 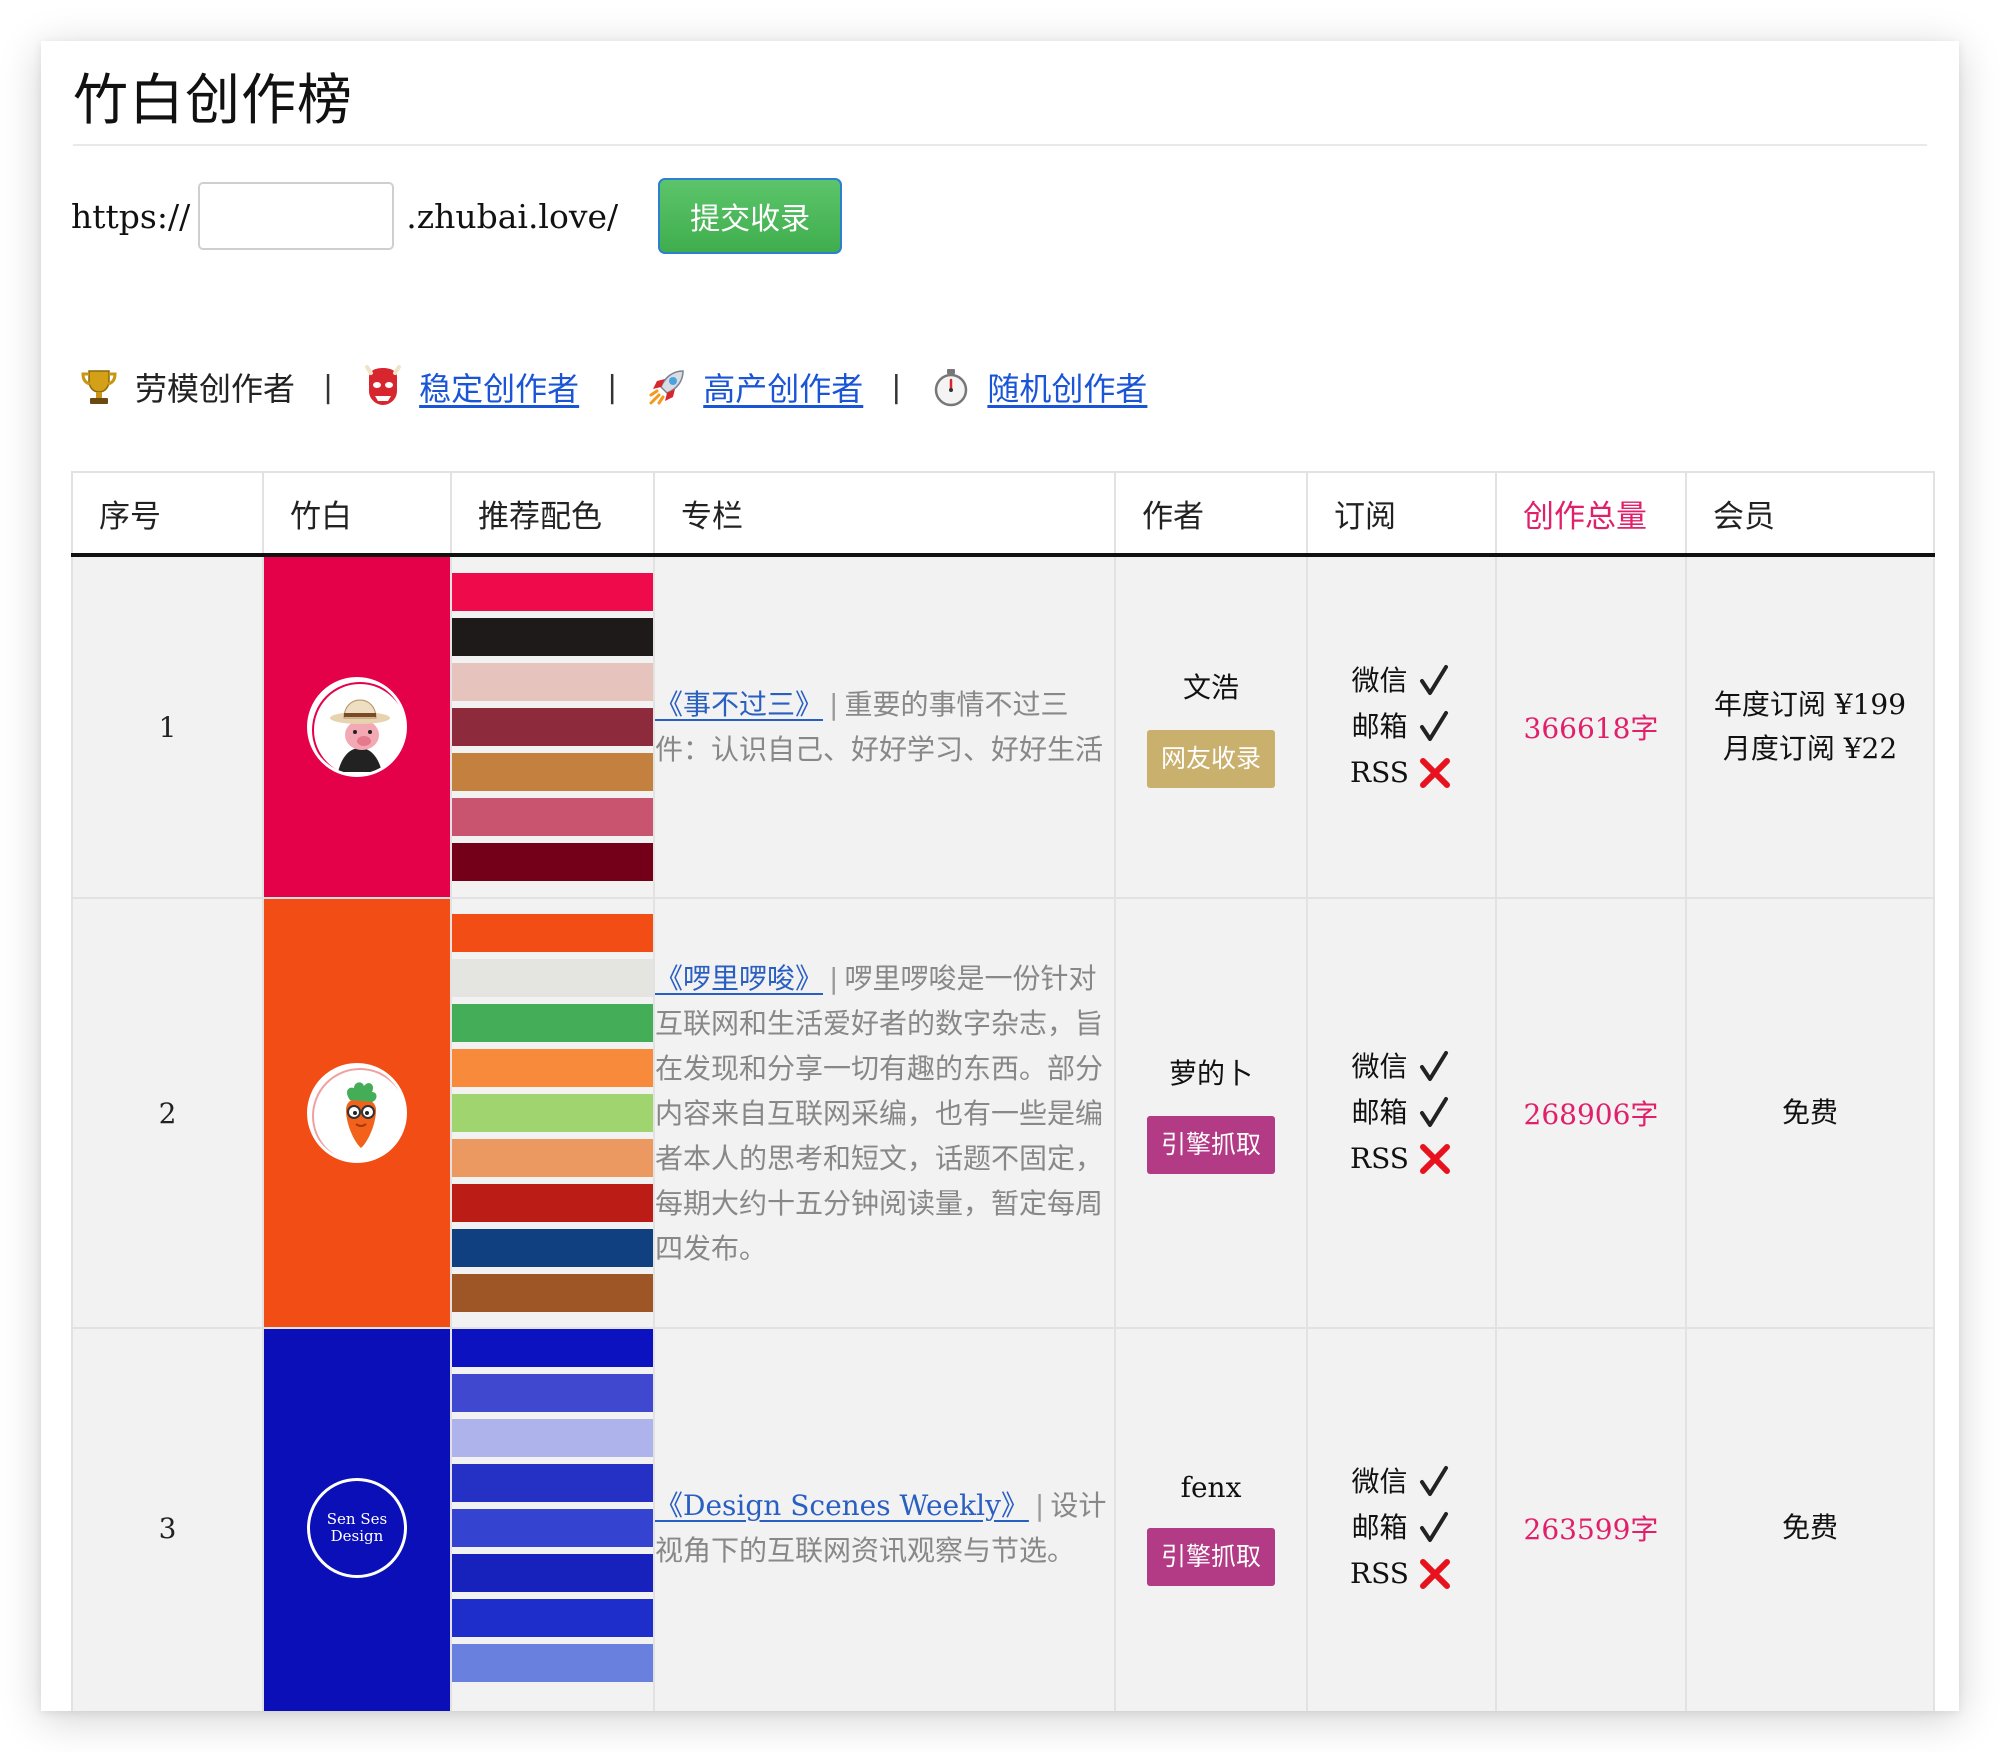 What do you see at coordinates (1591, 1519) in the screenshot?
I see `total-words: 263599字` at bounding box center [1591, 1519].